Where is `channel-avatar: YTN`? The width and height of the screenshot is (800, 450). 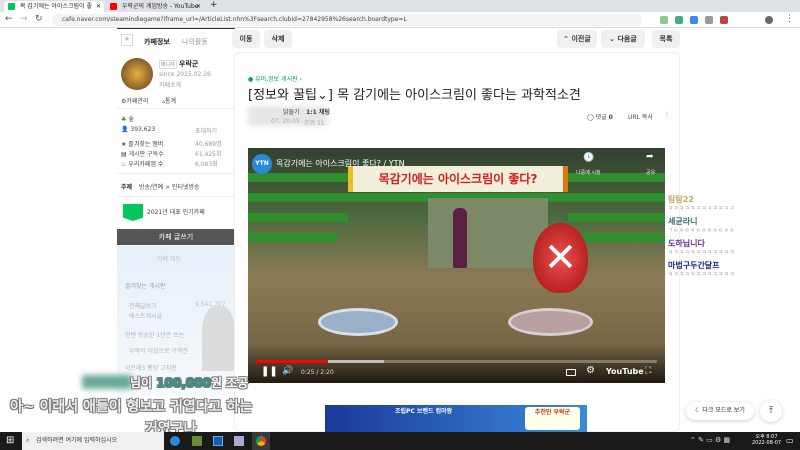 channel-avatar: YTN is located at coordinates (262, 164).